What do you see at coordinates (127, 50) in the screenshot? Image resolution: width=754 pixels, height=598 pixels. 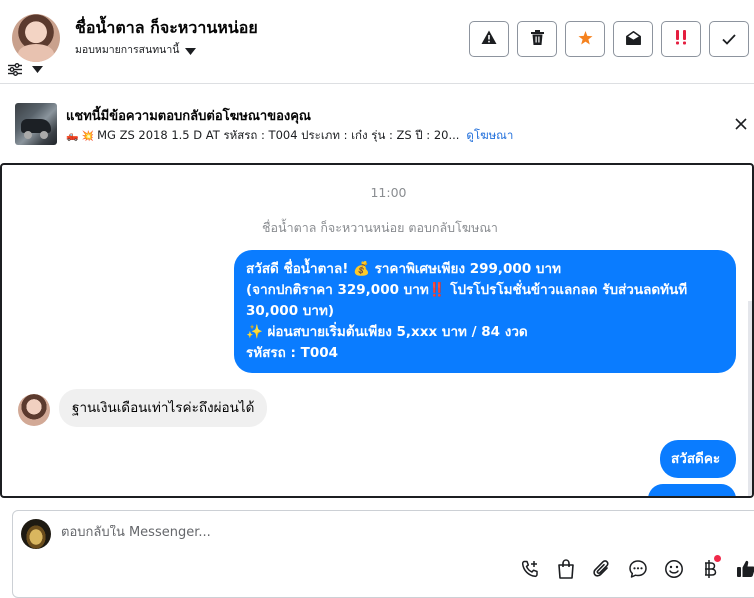 I see `assign-label: มอบหมายการสนทนานี้` at bounding box center [127, 50].